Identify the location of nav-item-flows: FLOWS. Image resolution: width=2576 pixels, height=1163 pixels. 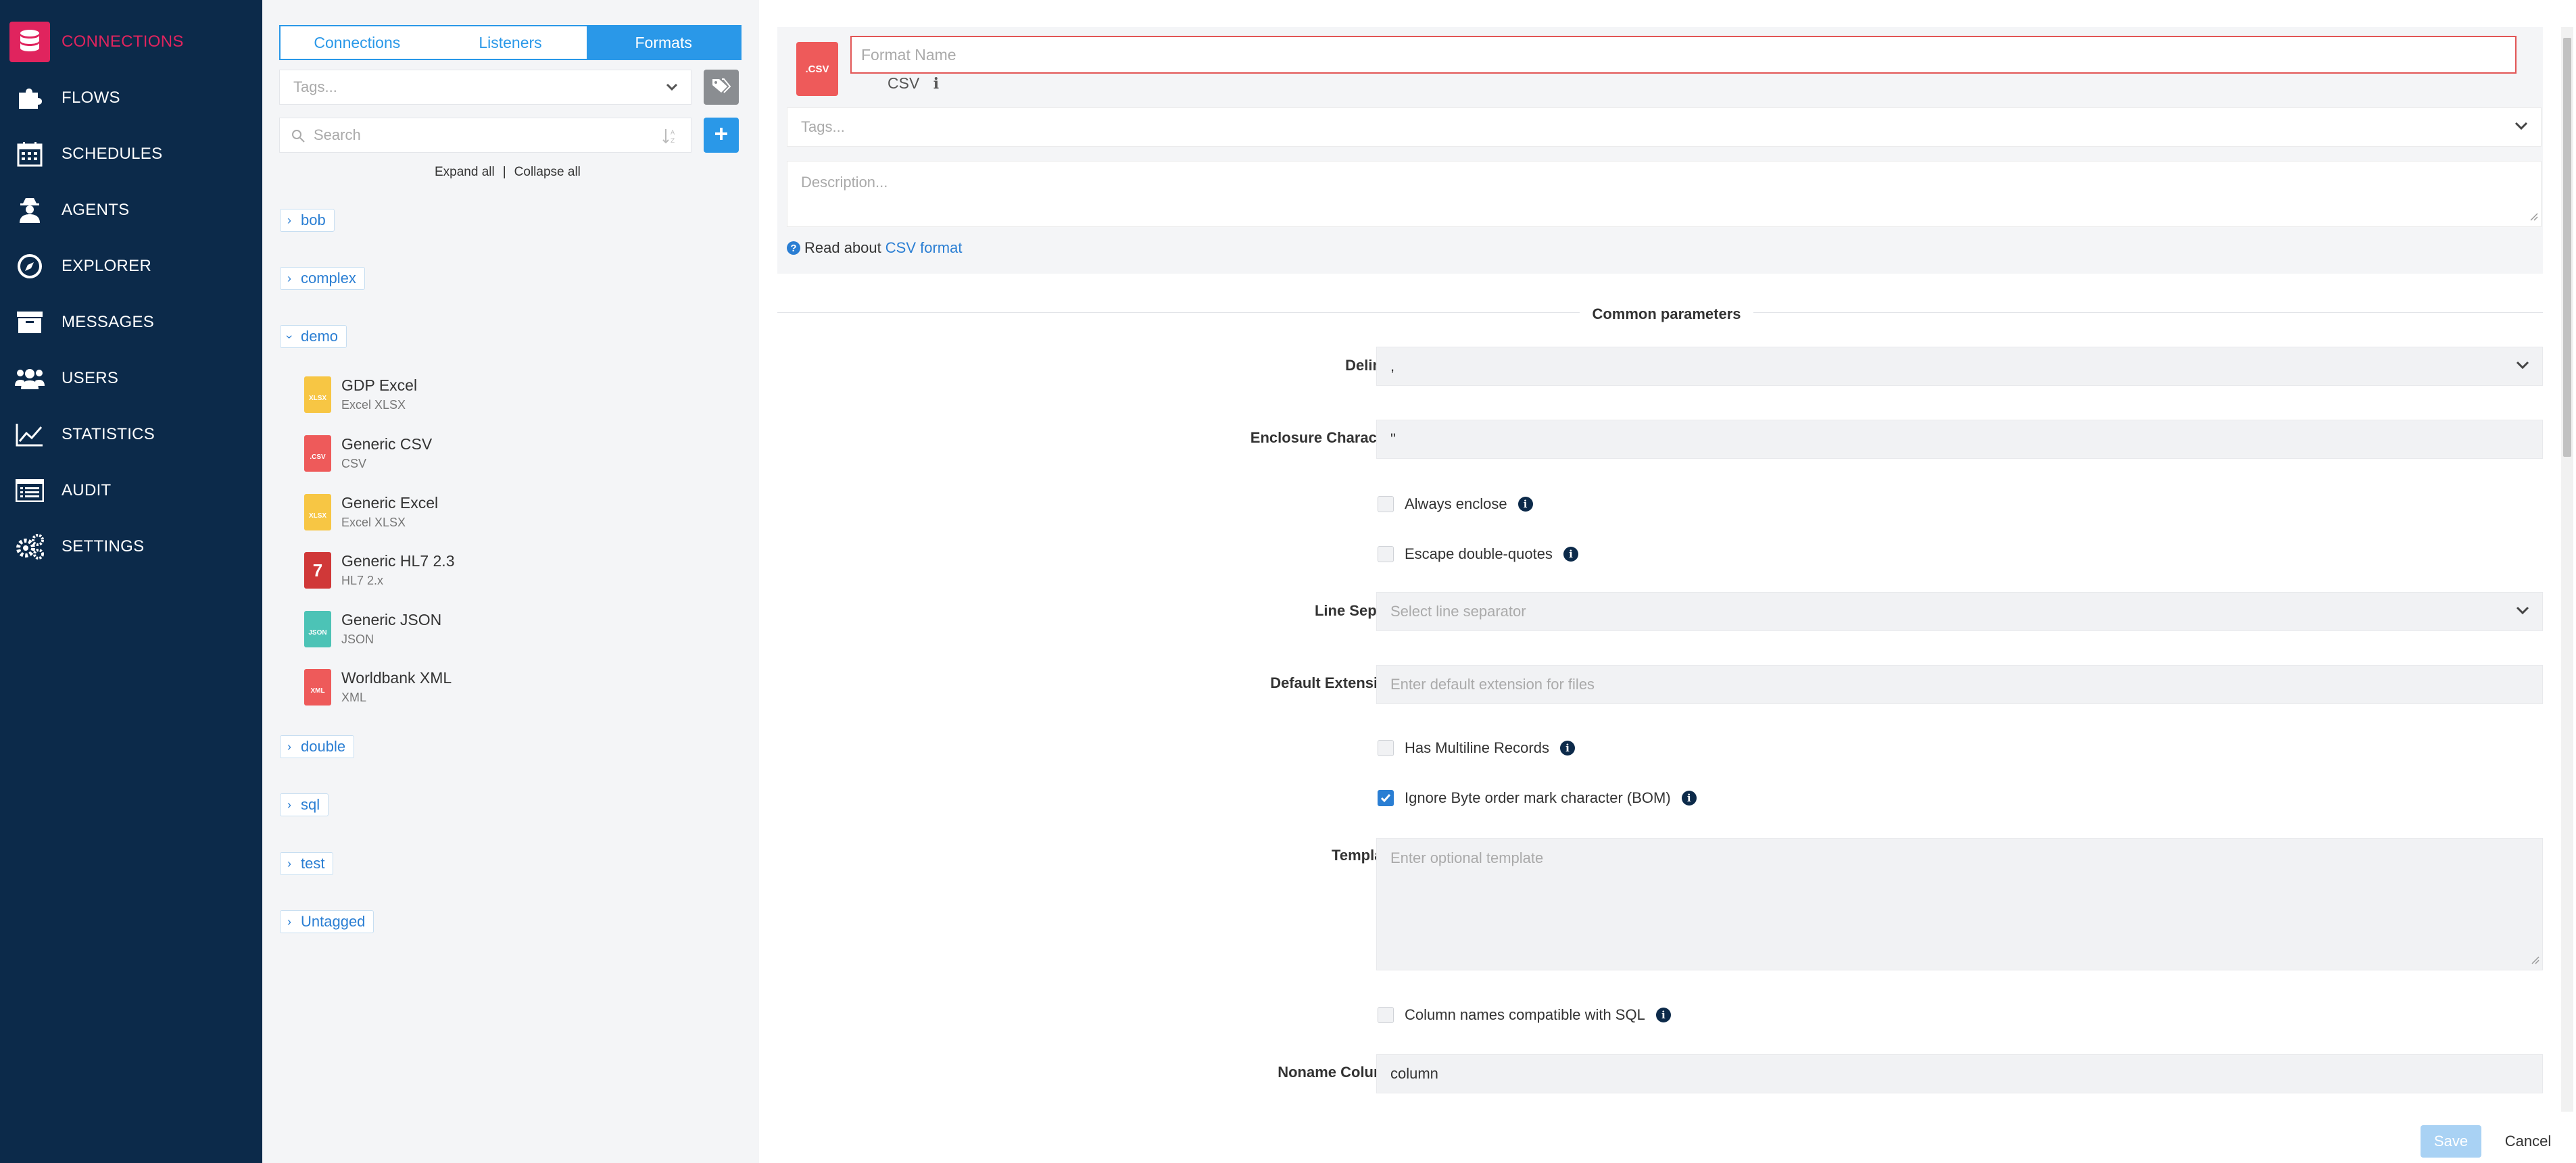
(131, 98).